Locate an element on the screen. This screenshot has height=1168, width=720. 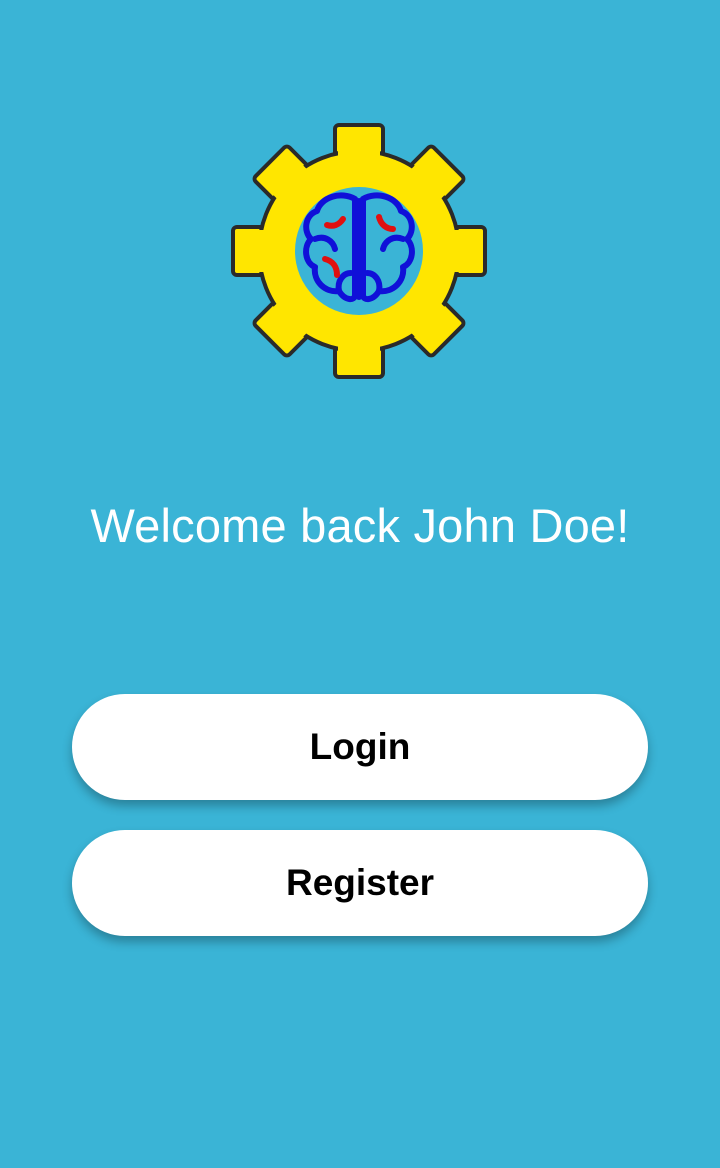
login-button: Login is located at coordinates (360, 747).